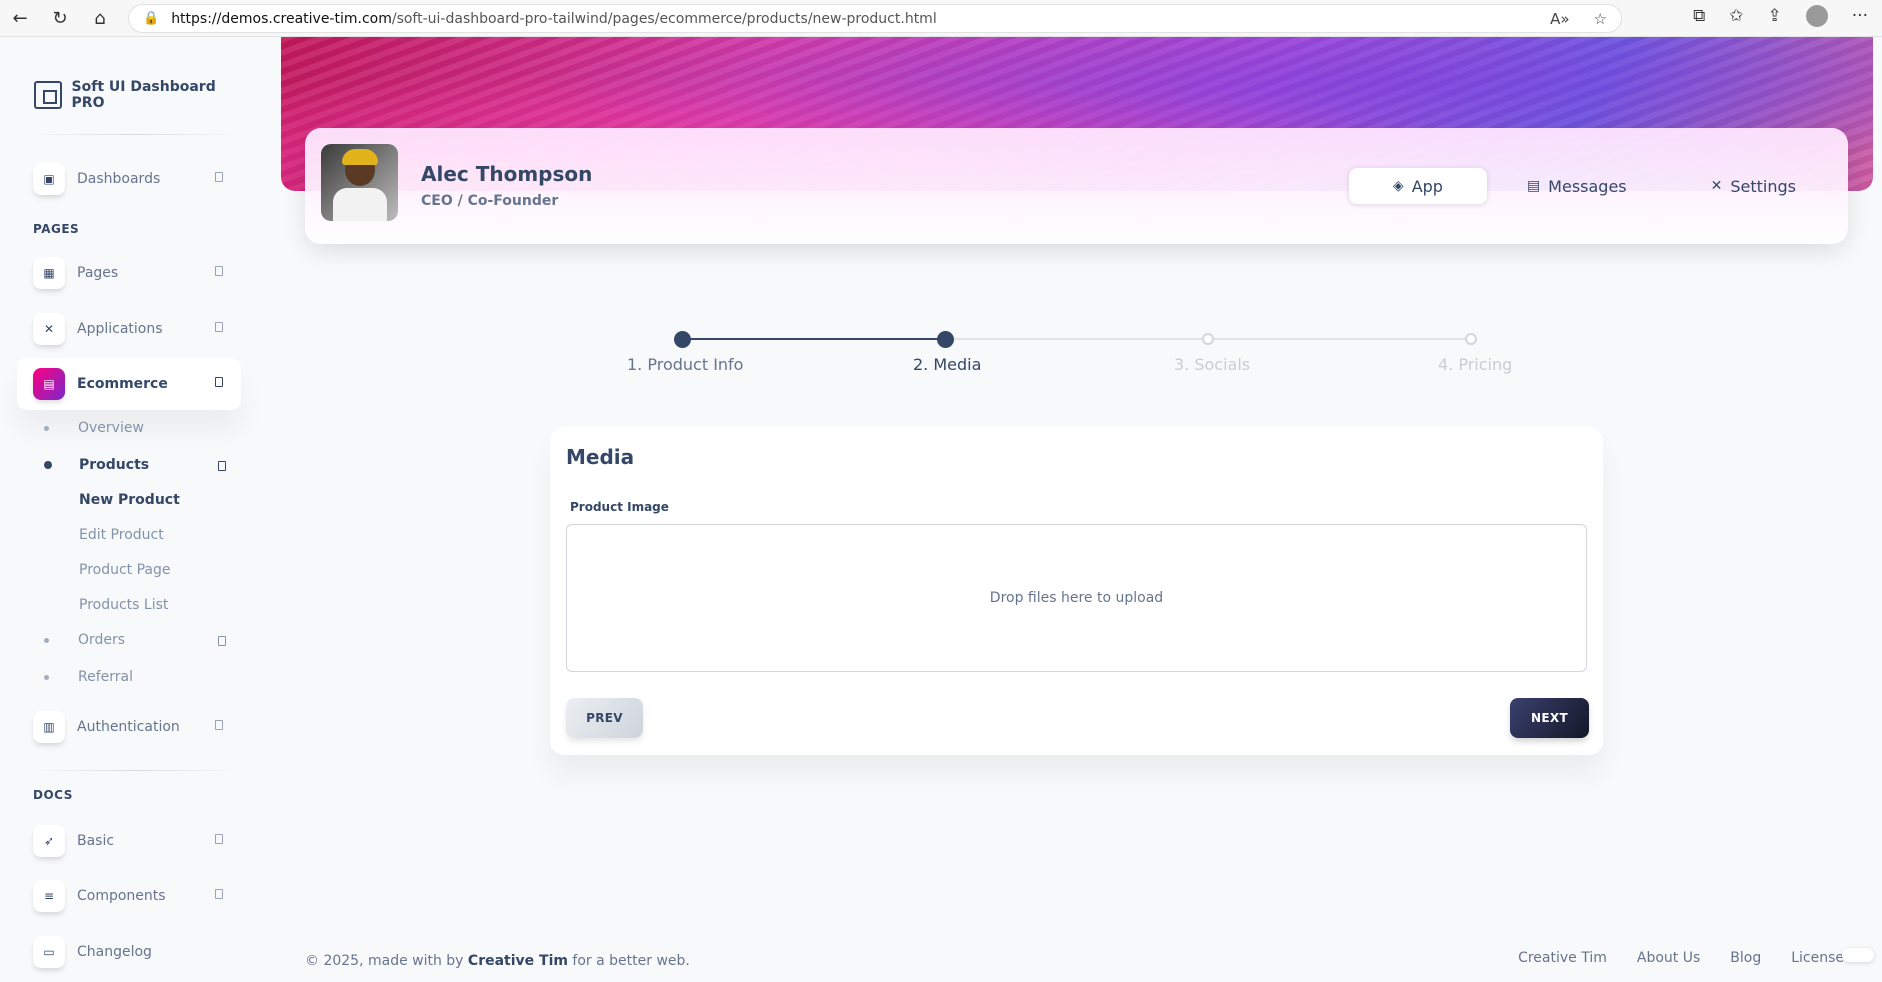 Image resolution: width=1882 pixels, height=982 pixels. What do you see at coordinates (49, 952) in the screenshot?
I see `credit-card-icon: ▭` at bounding box center [49, 952].